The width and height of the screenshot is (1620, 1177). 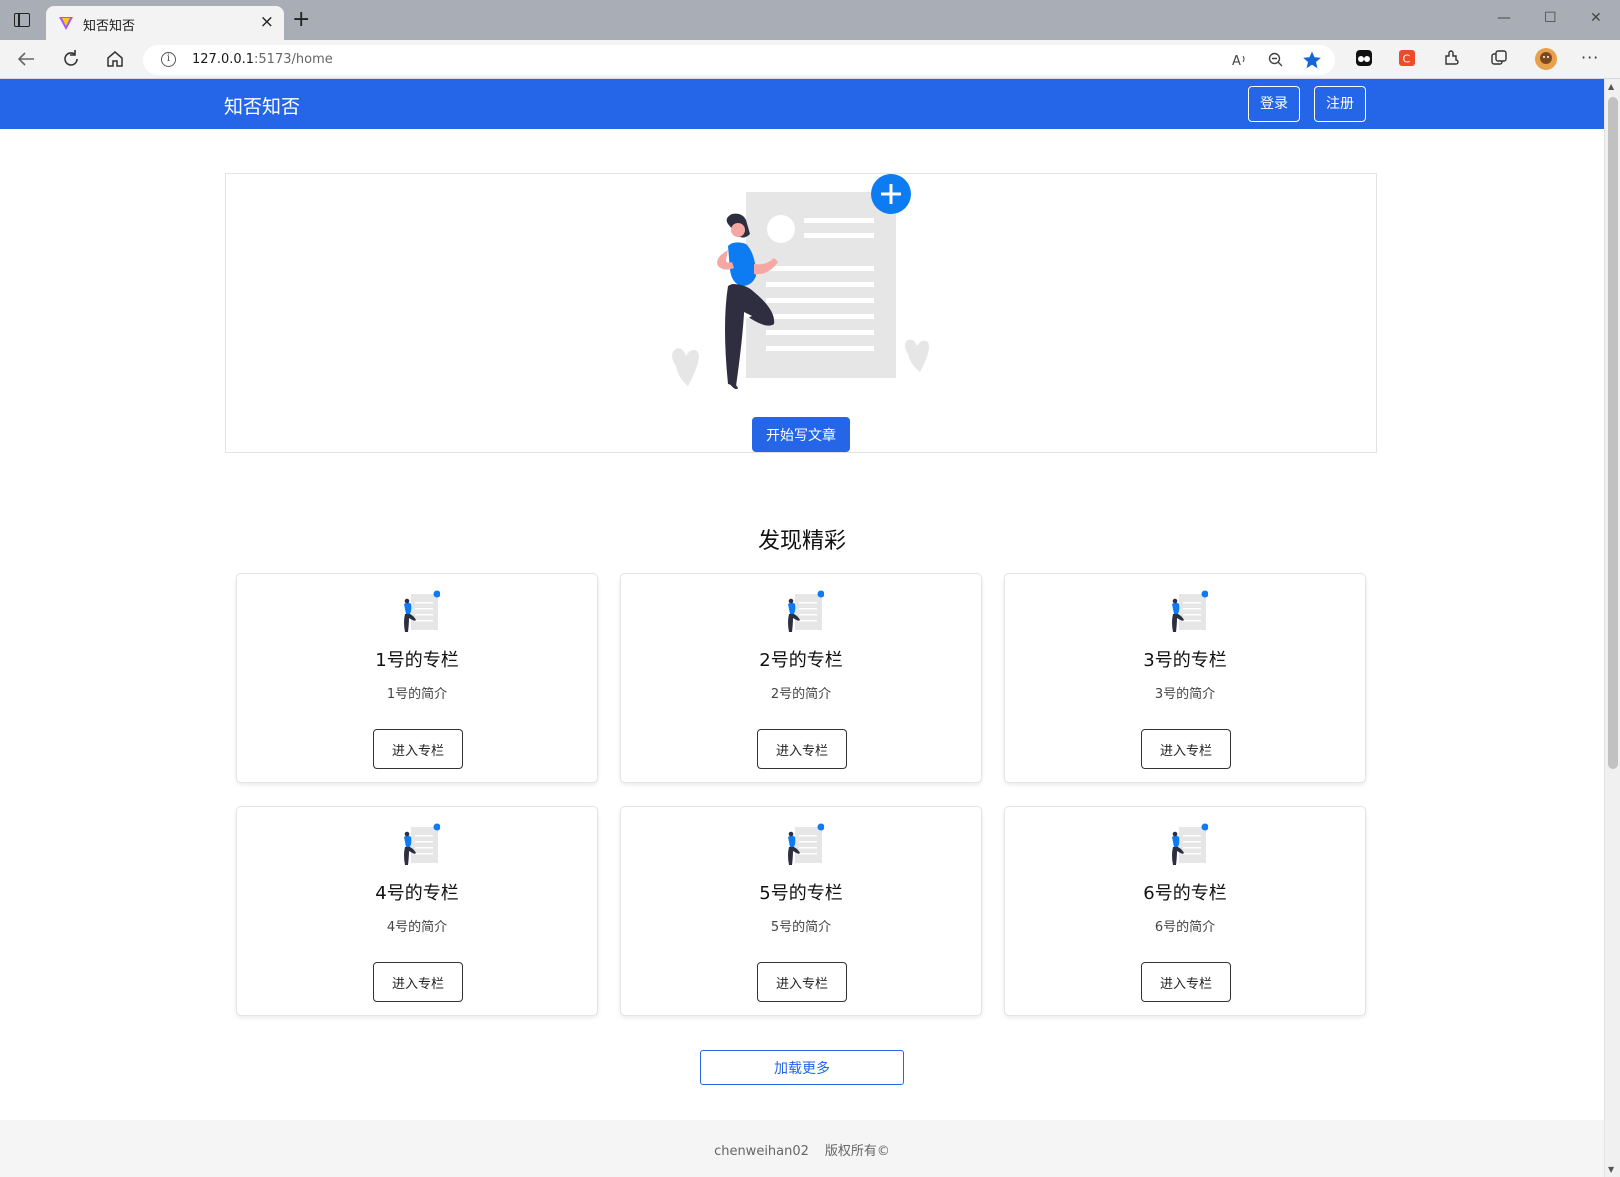 I want to click on footer-text: chenweihan02 版权所有©, so click(x=802, y=1149).